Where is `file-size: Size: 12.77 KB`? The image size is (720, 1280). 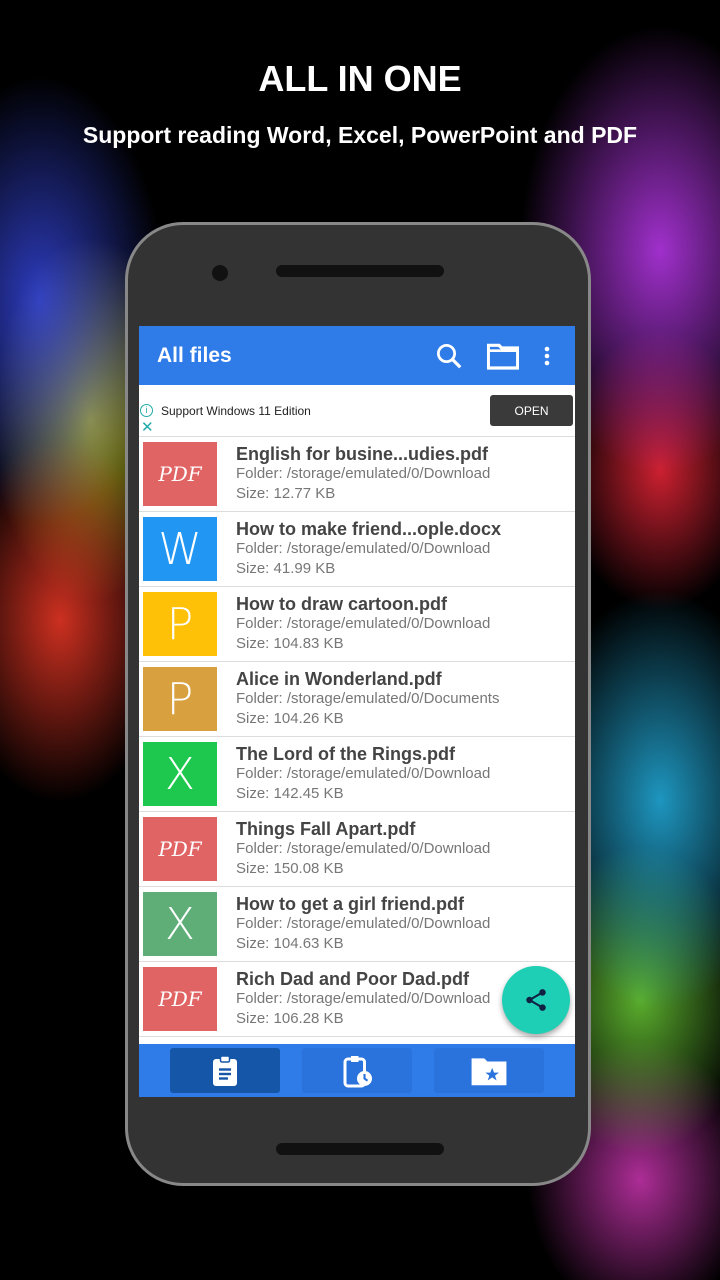
file-size: Size: 12.77 KB is located at coordinates (286, 493).